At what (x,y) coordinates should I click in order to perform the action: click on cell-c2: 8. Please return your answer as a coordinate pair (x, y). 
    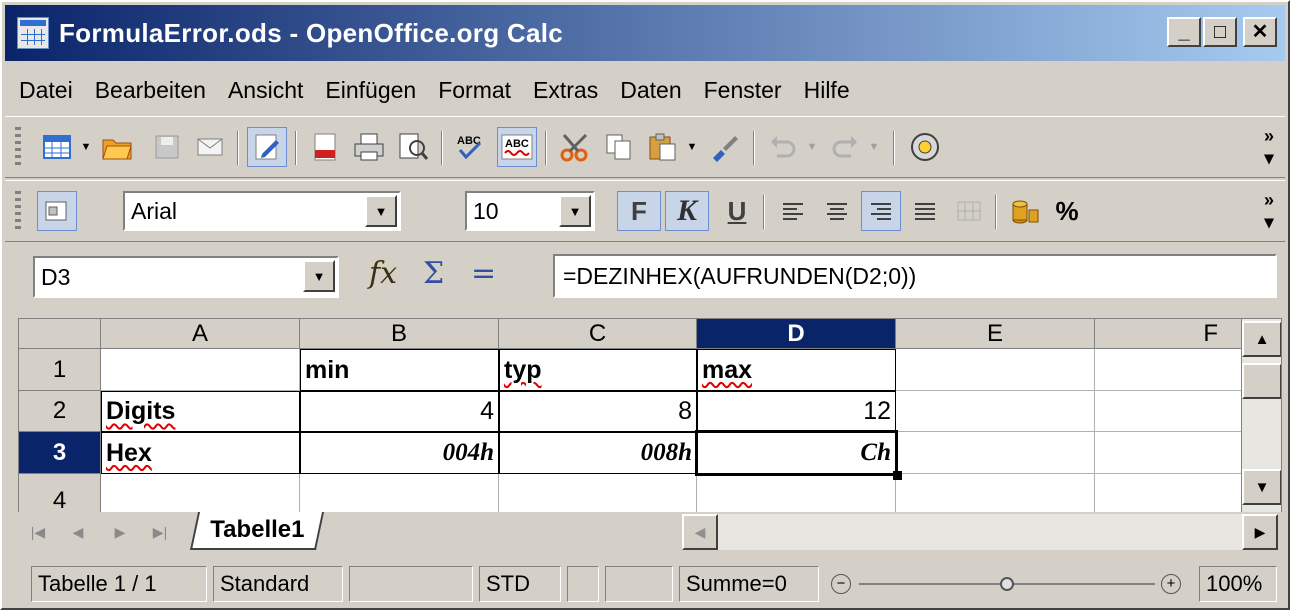
    Looking at the image, I should click on (598, 411).